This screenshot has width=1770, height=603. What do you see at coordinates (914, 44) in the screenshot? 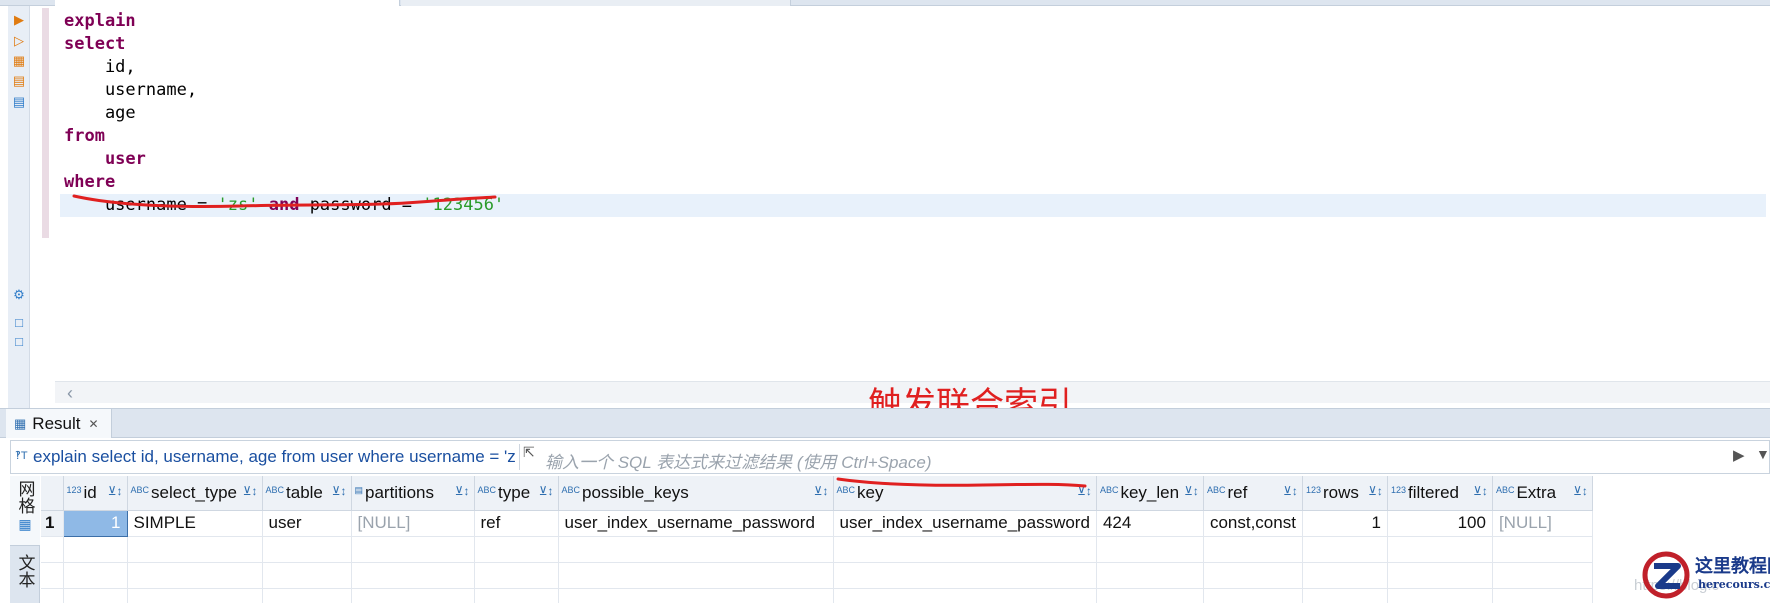
I see `code-line: select` at bounding box center [914, 44].